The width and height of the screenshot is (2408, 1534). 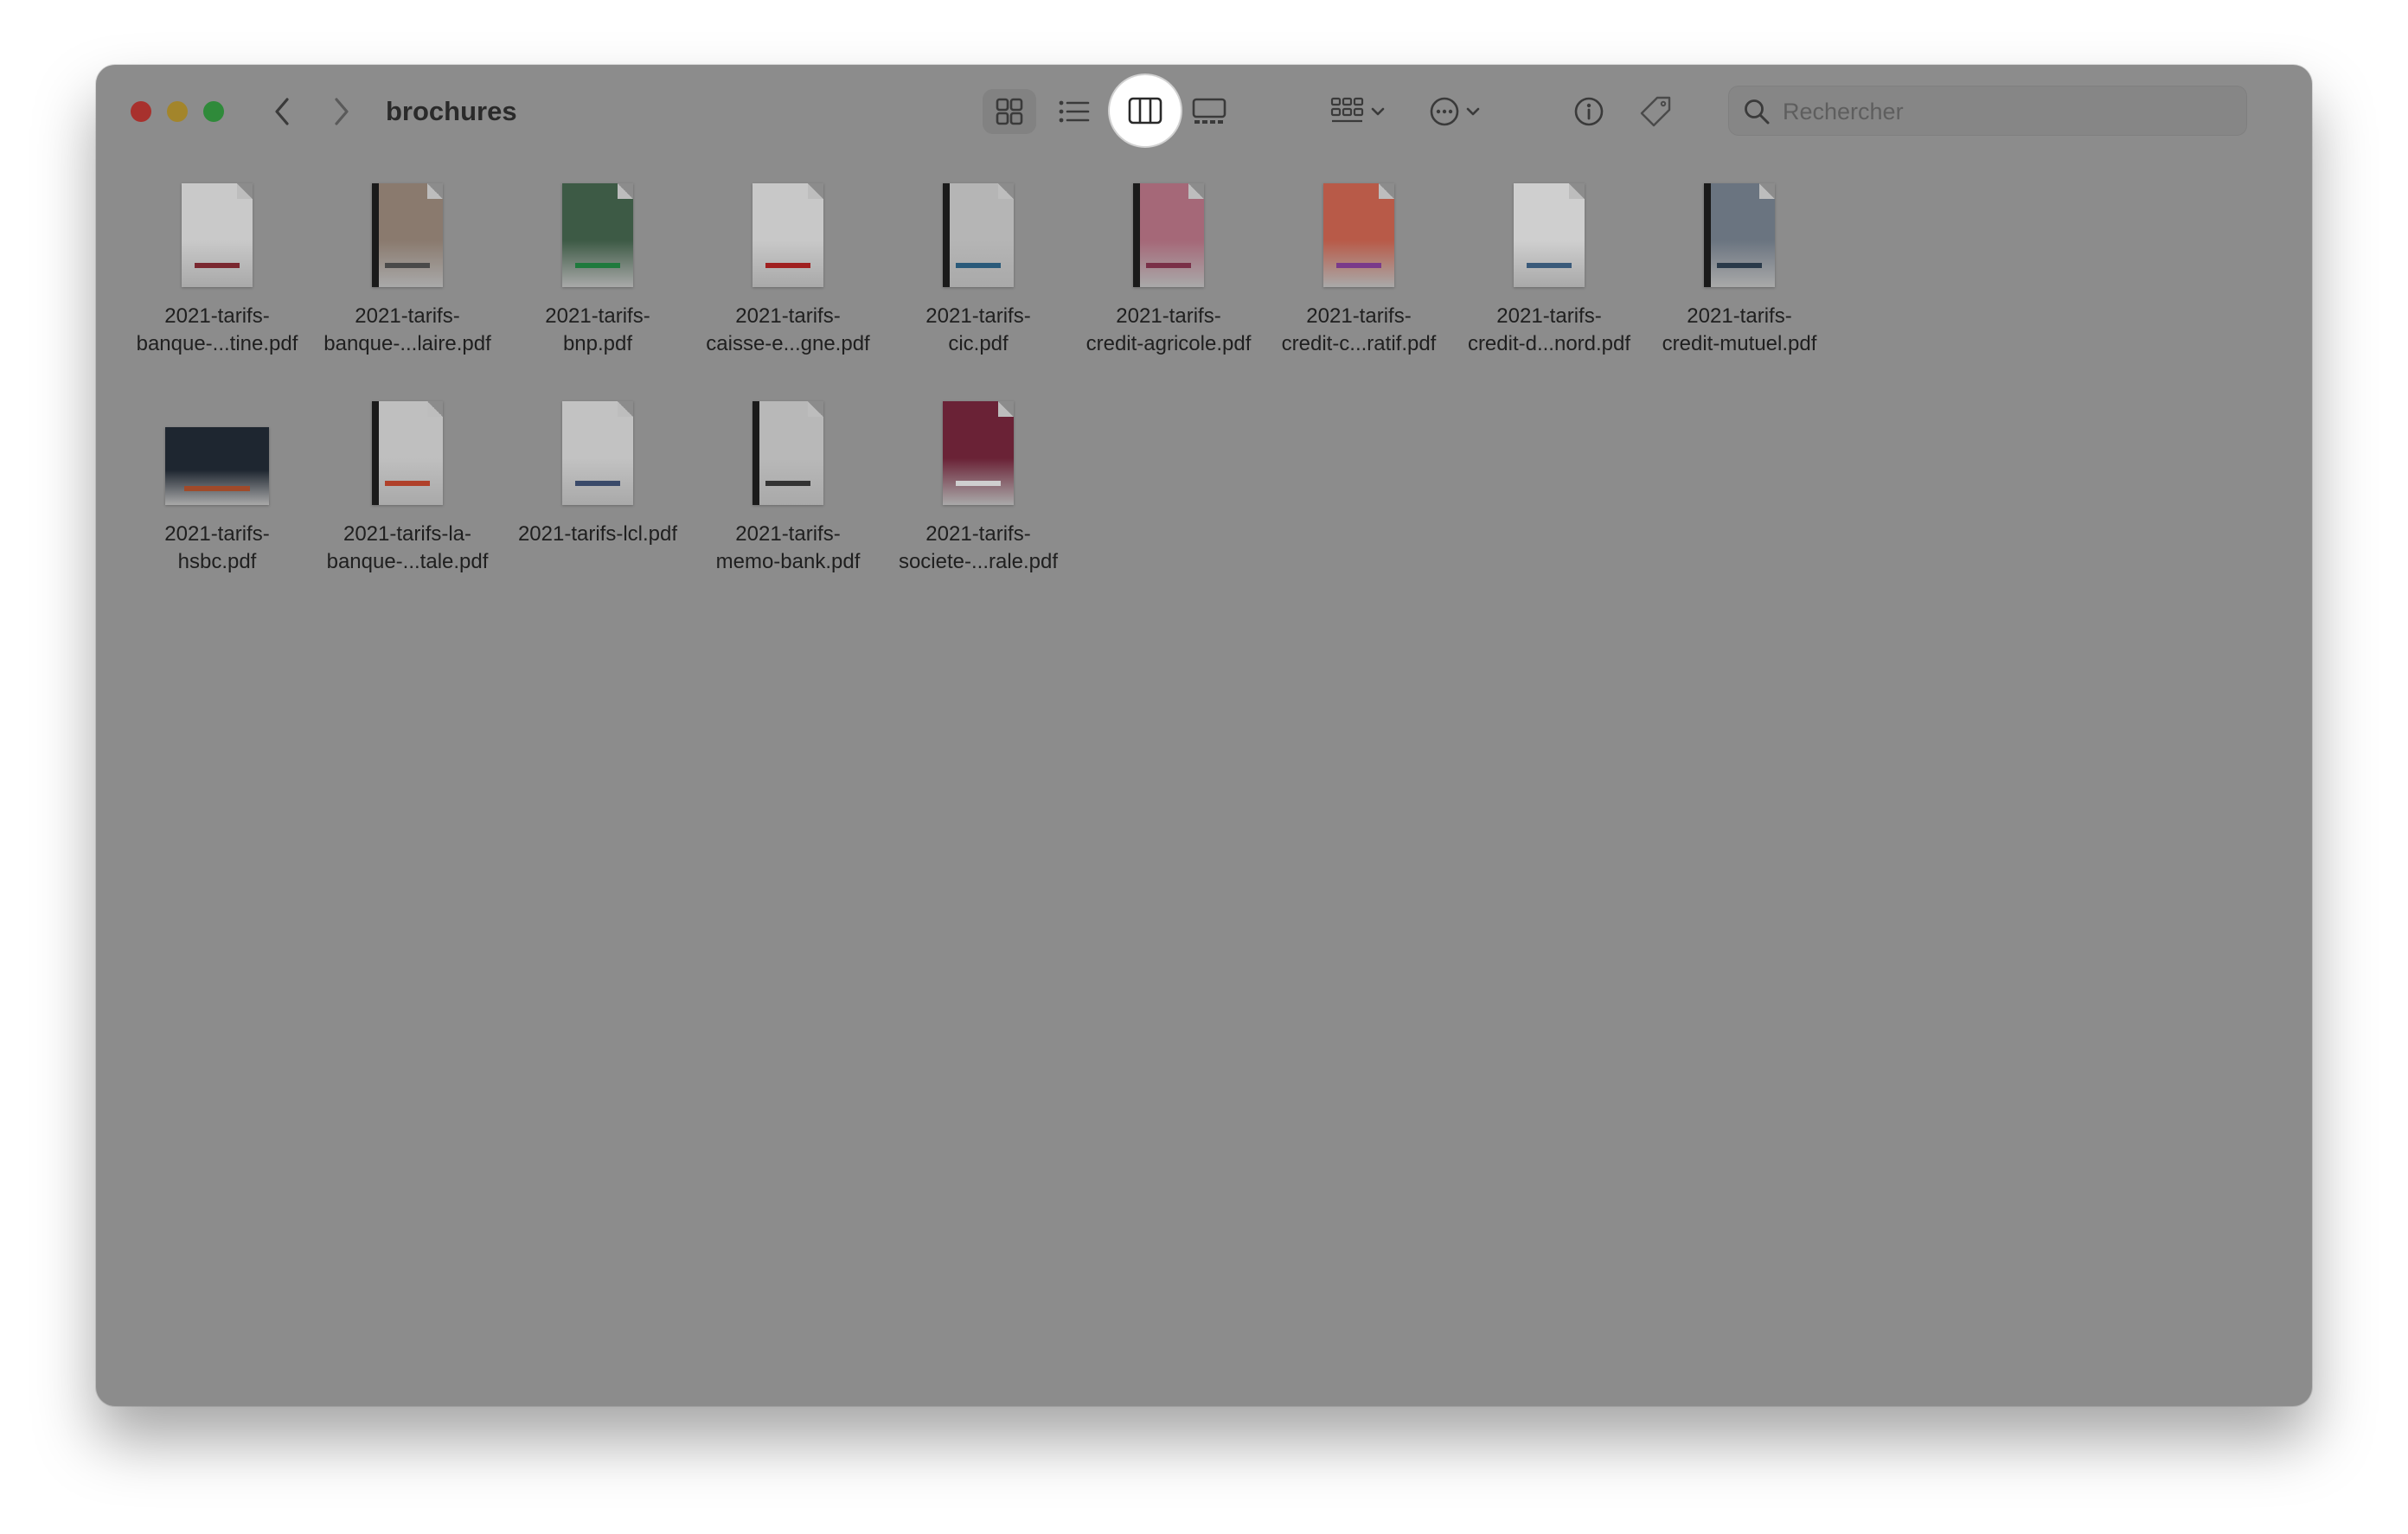 I want to click on file-item: 2021-tarifs- banque-...laire.pdf, so click(x=407, y=265).